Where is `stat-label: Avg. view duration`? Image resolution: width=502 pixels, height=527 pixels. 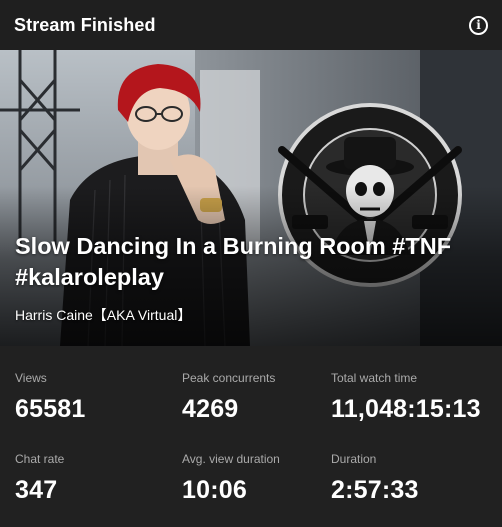
stat-label: Avg. view duration is located at coordinates (231, 459).